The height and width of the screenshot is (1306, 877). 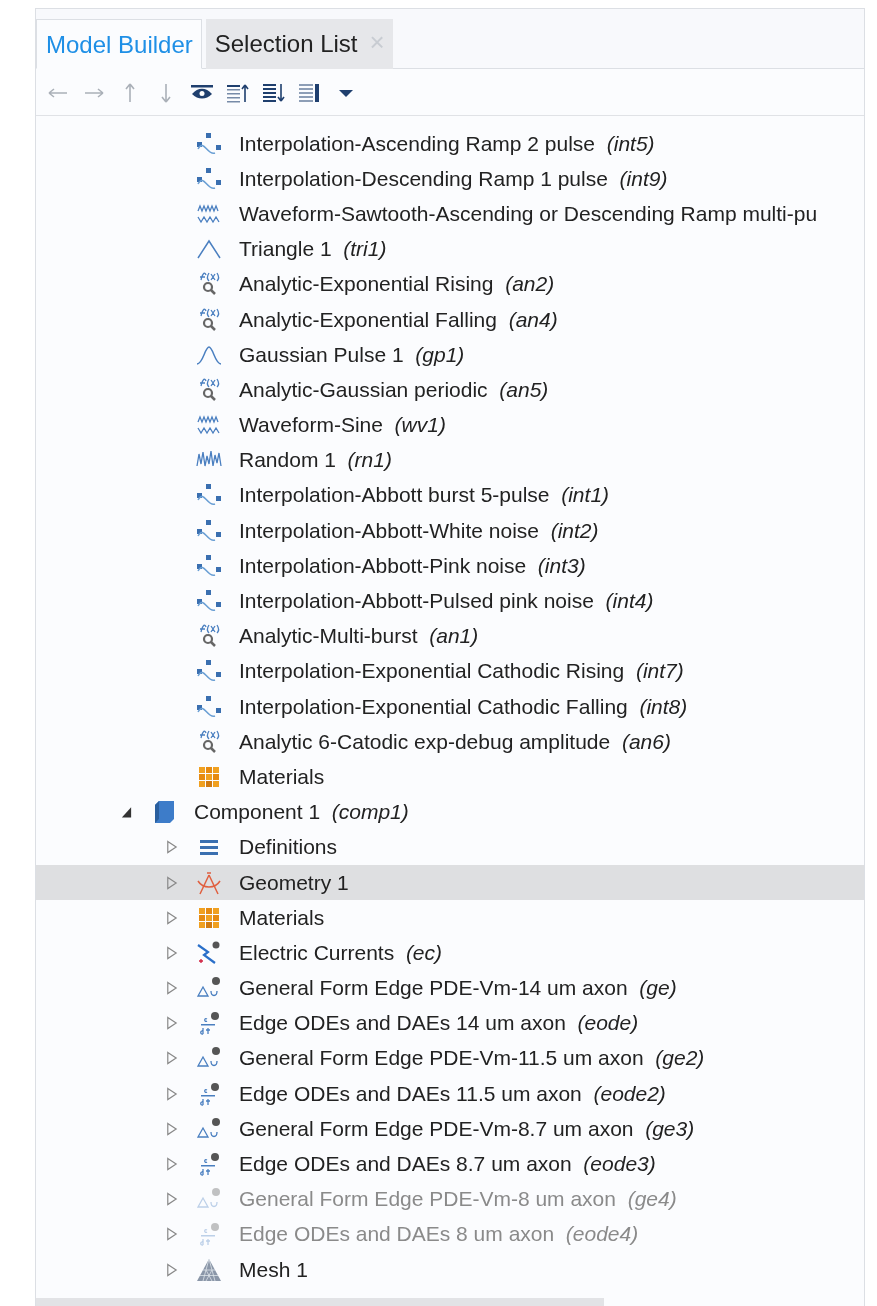 I want to click on tree-item: Interpolation-Exponential Cathodic Rising (int7), so click(x=461, y=671).